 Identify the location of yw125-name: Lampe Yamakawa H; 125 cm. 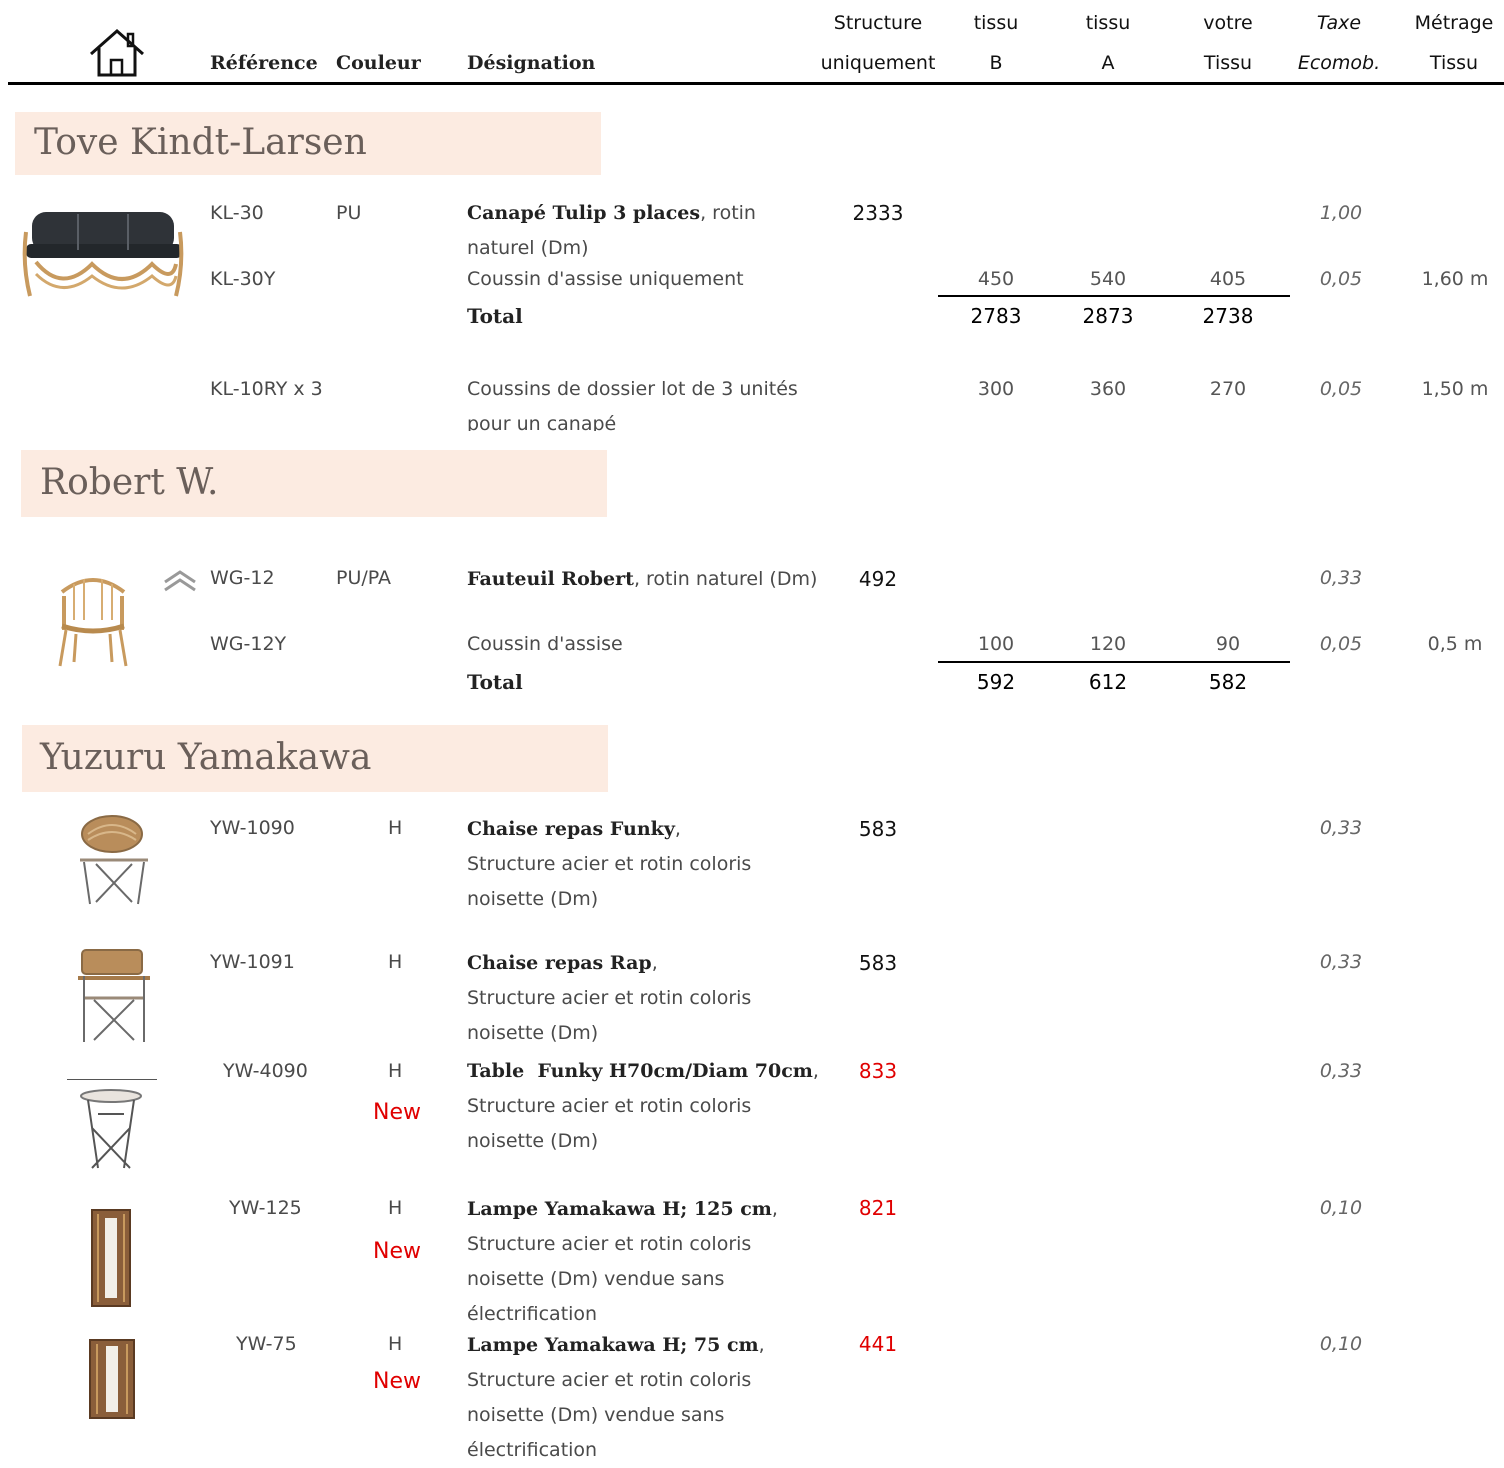
(619, 1209).